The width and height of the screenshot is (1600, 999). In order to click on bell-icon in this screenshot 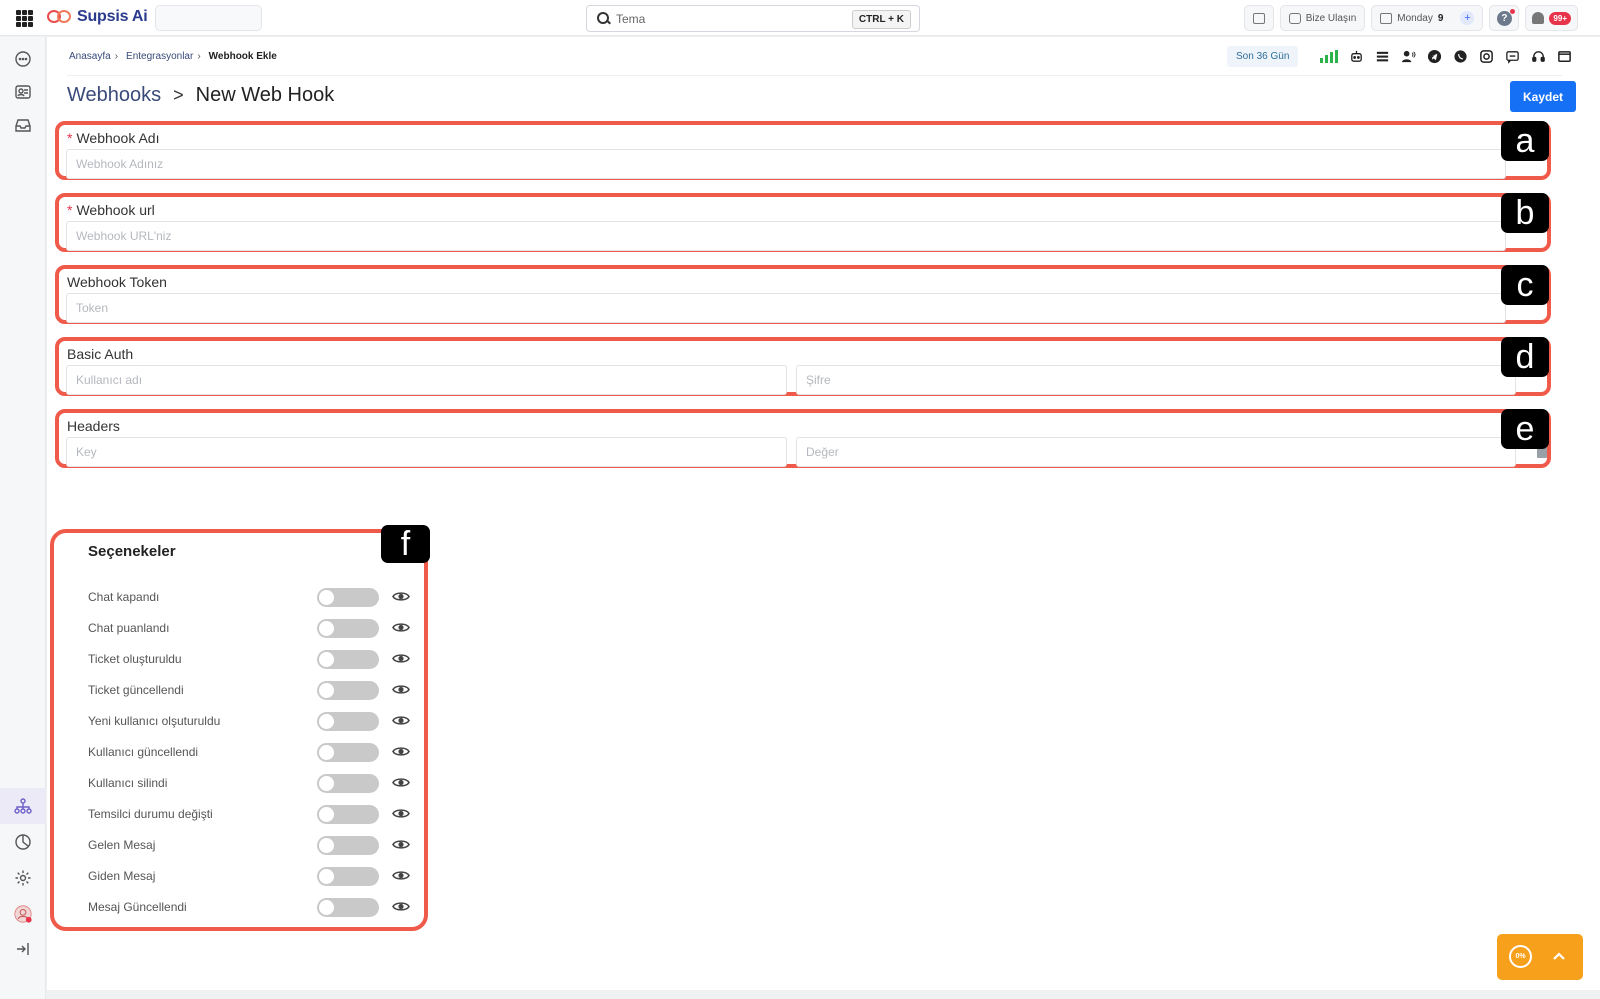, I will do `click(1538, 18)`.